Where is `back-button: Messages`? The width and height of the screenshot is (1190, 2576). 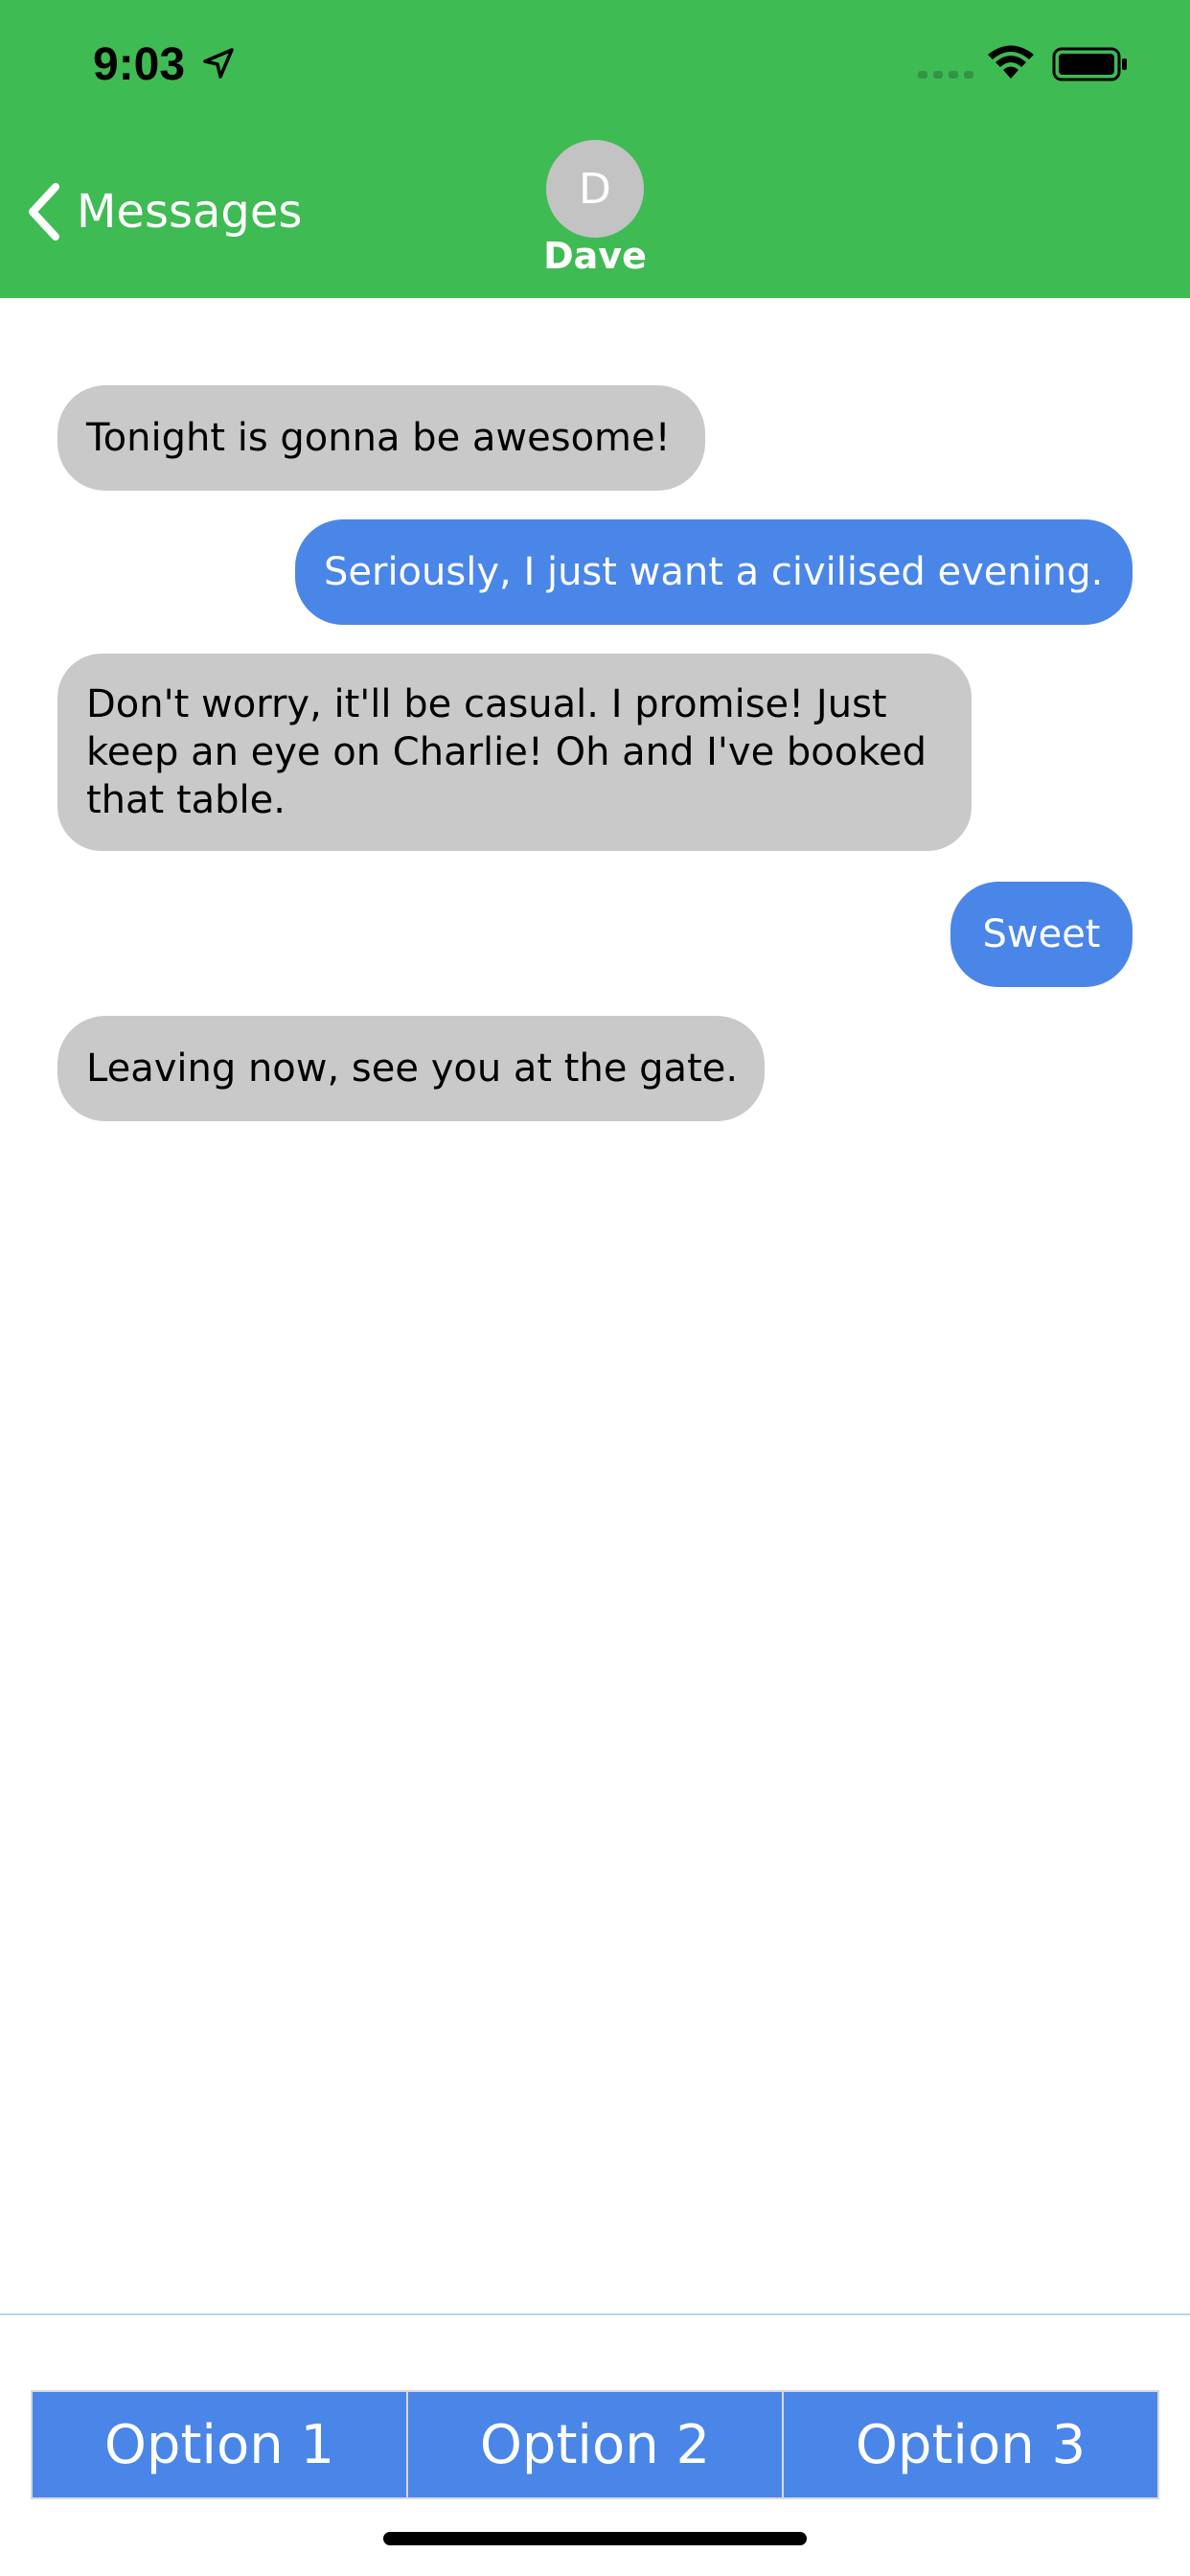 back-button: Messages is located at coordinates (175, 211).